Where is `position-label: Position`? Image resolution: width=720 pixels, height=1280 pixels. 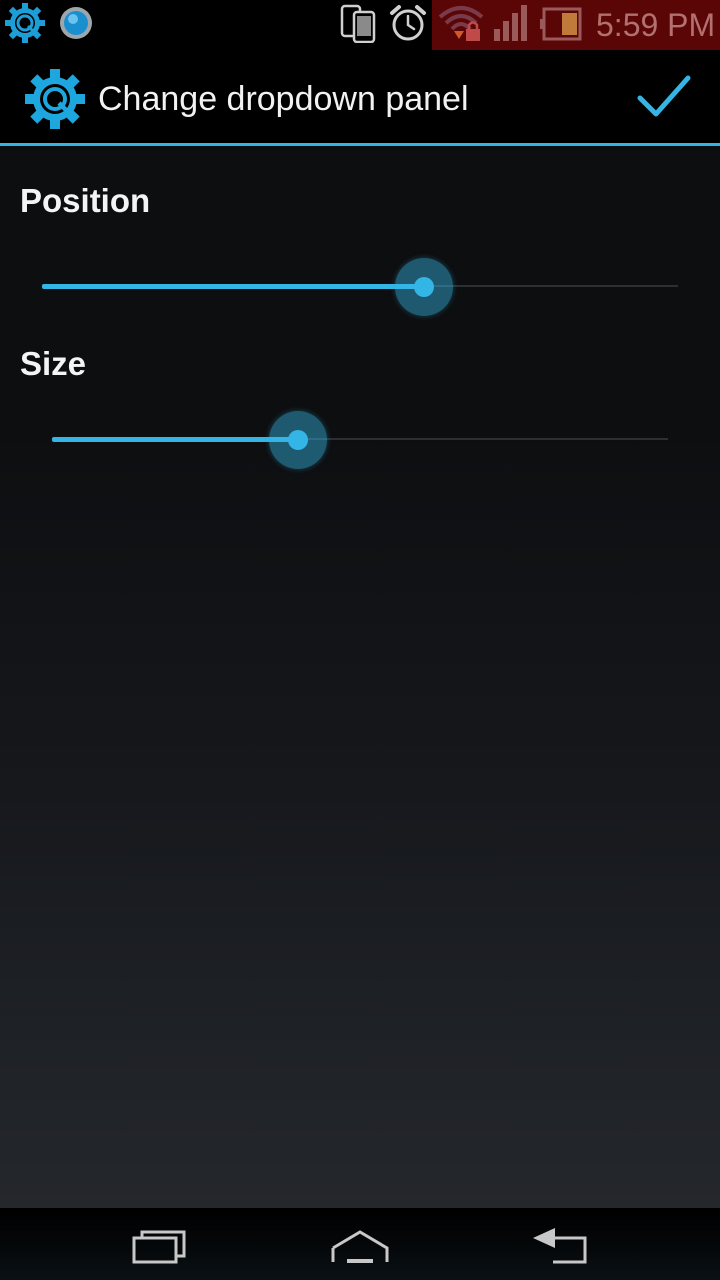 position-label: Position is located at coordinates (85, 200).